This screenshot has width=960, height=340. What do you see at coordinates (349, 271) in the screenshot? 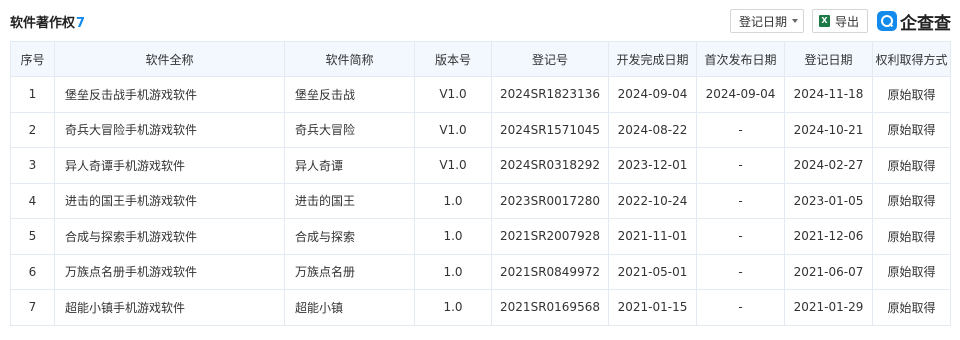
I see `cell-short-name: 万族点名册` at bounding box center [349, 271].